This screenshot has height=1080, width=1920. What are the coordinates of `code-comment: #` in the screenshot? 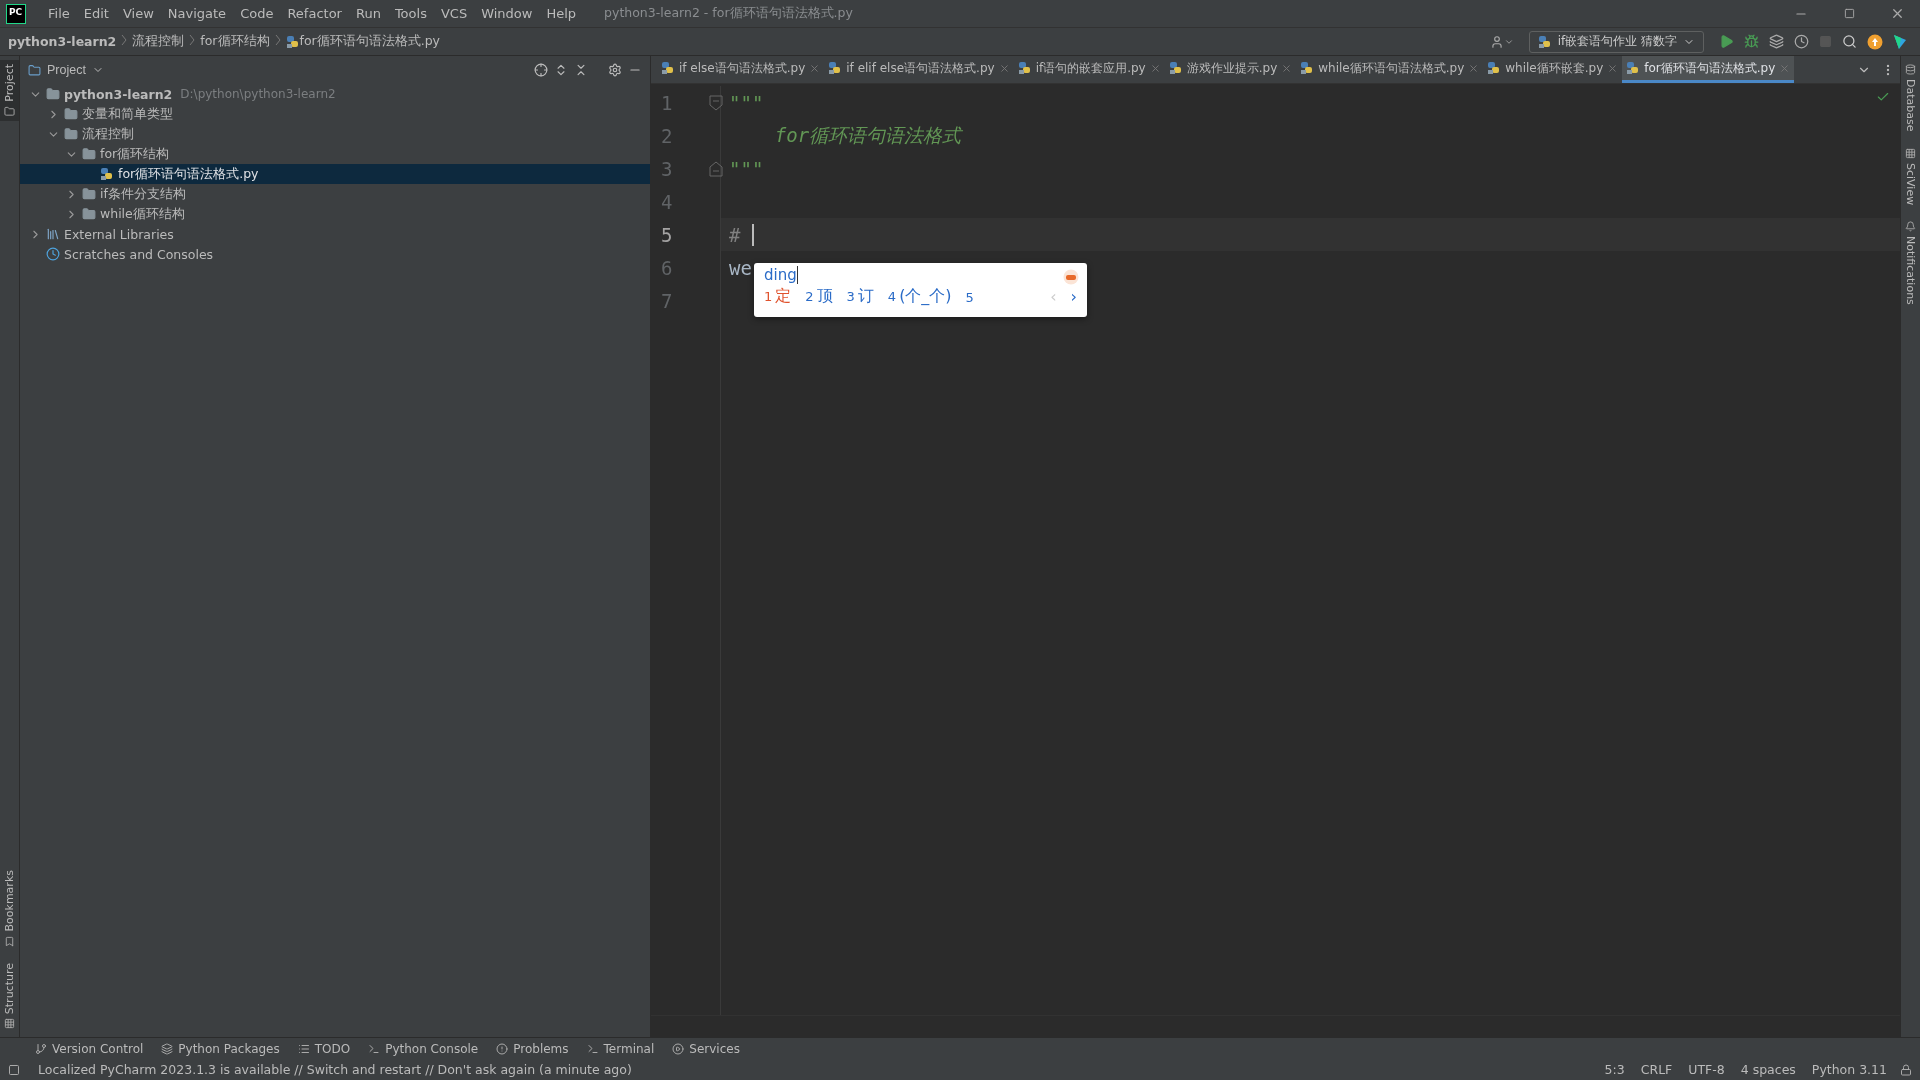 It's located at (735, 234).